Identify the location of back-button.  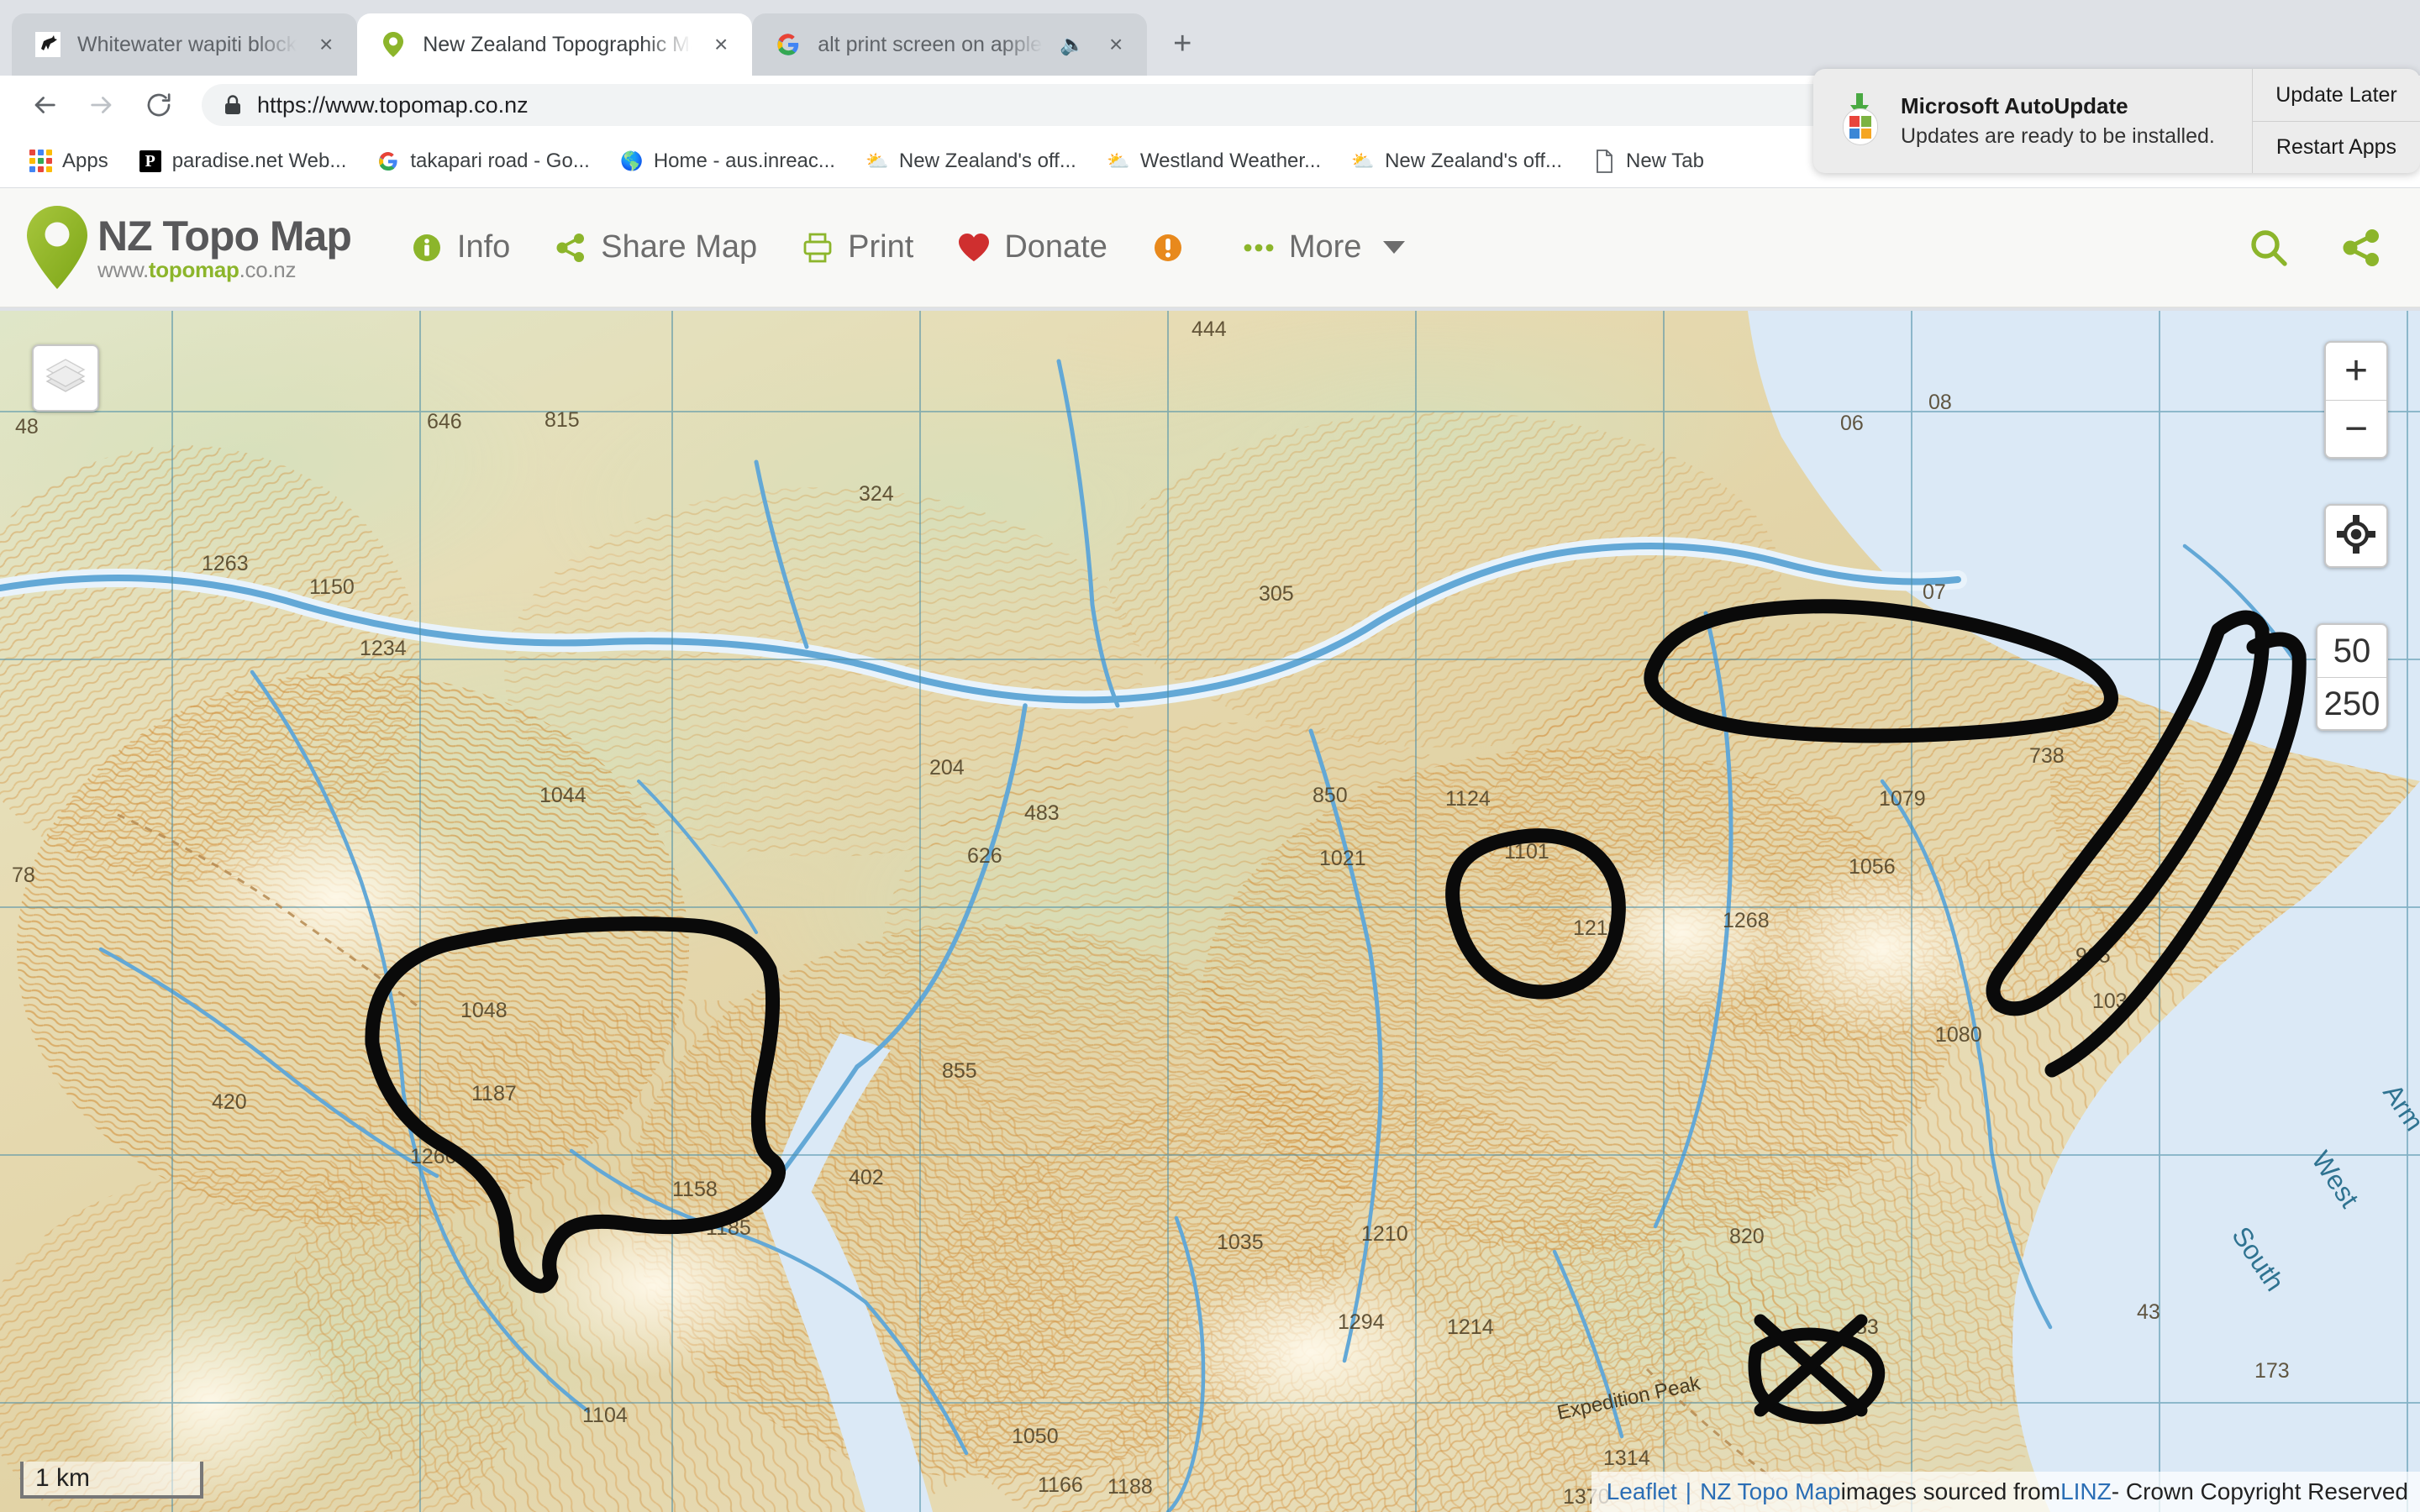
(44, 105).